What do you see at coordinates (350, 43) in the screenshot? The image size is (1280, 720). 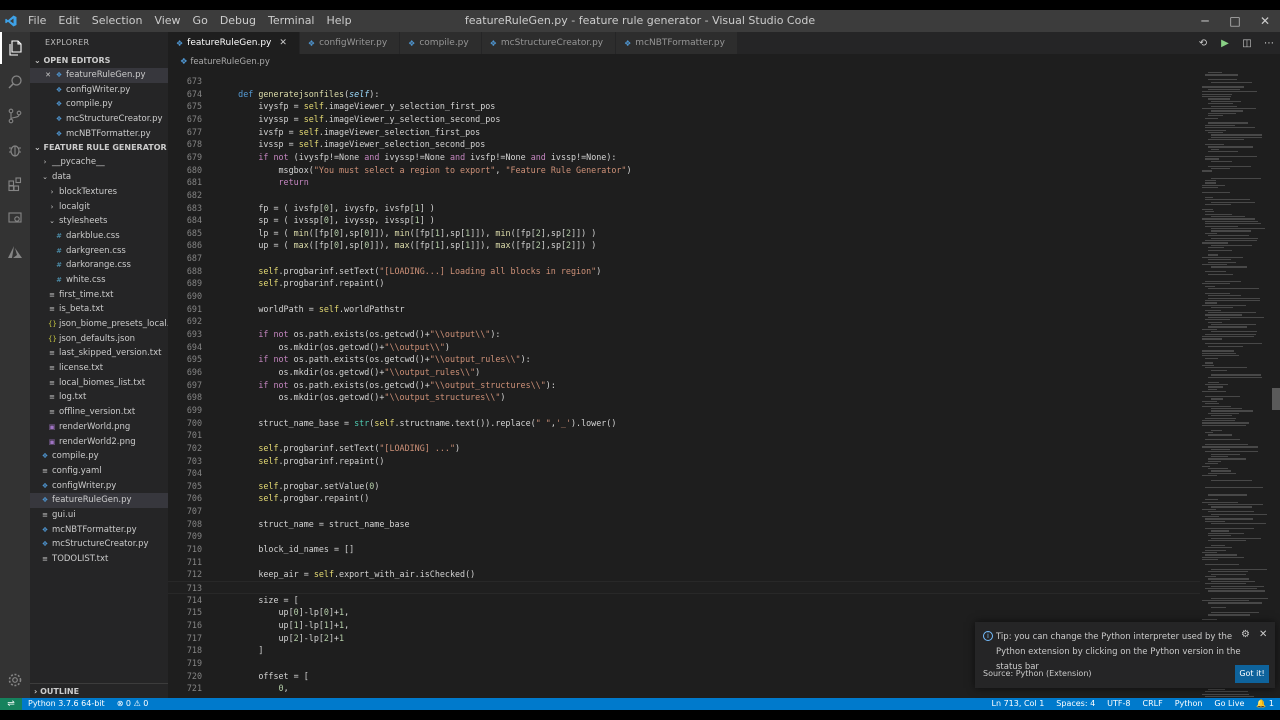 I see `tab-configwriter: ❖ configWriter.py` at bounding box center [350, 43].